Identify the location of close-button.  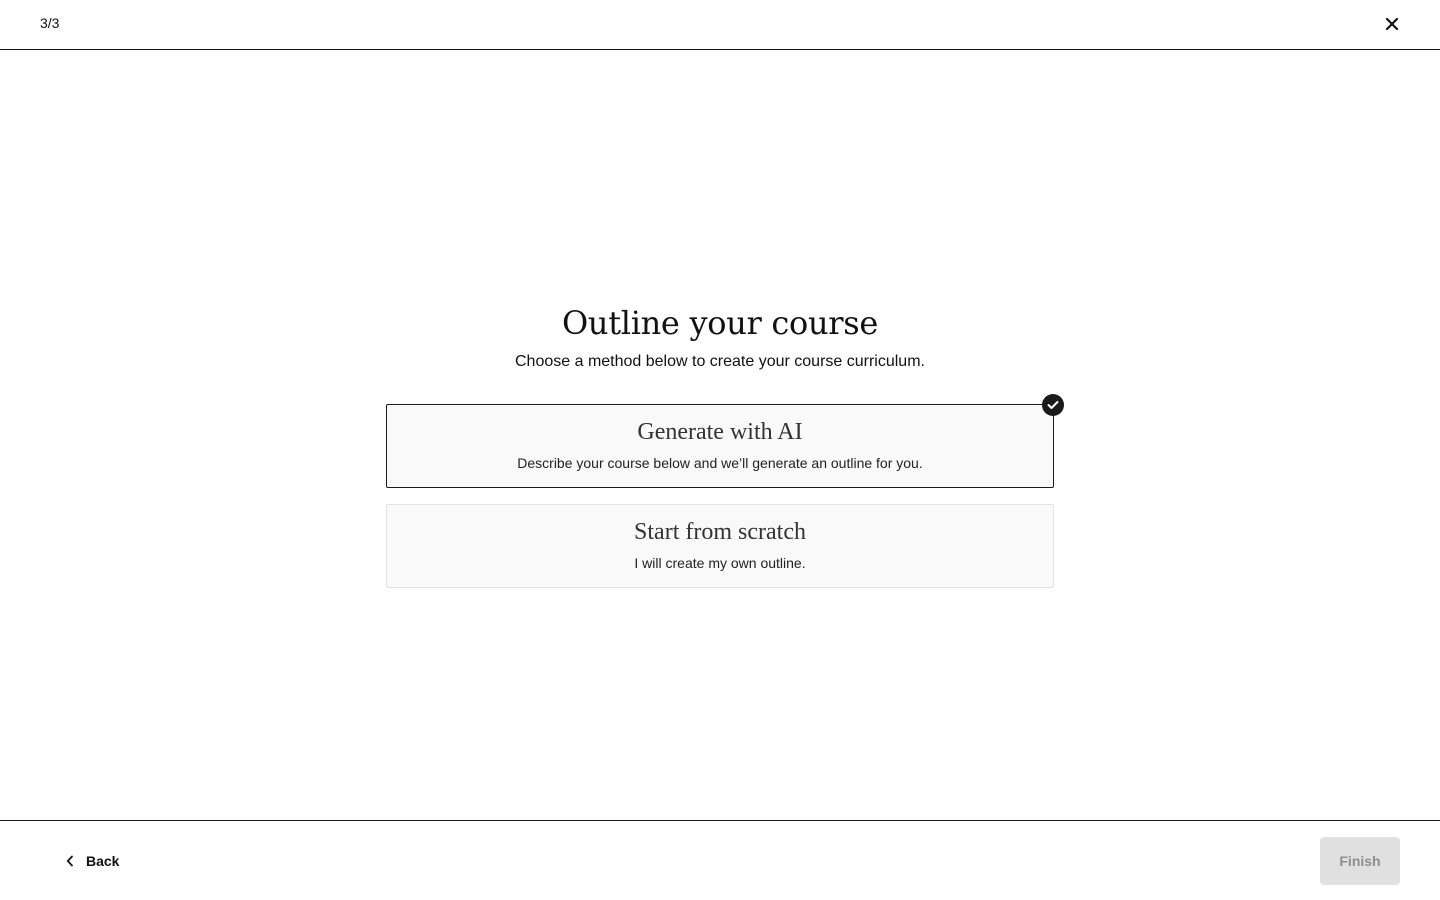
(1392, 24).